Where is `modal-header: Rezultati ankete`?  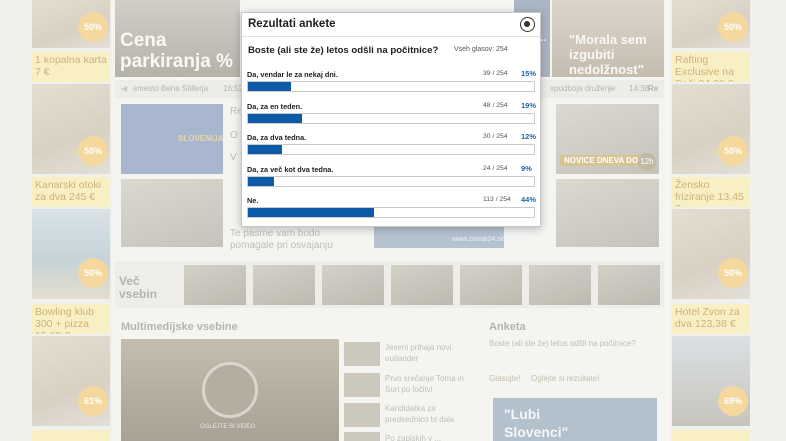
modal-header: Rezultati ankete is located at coordinates (391, 25).